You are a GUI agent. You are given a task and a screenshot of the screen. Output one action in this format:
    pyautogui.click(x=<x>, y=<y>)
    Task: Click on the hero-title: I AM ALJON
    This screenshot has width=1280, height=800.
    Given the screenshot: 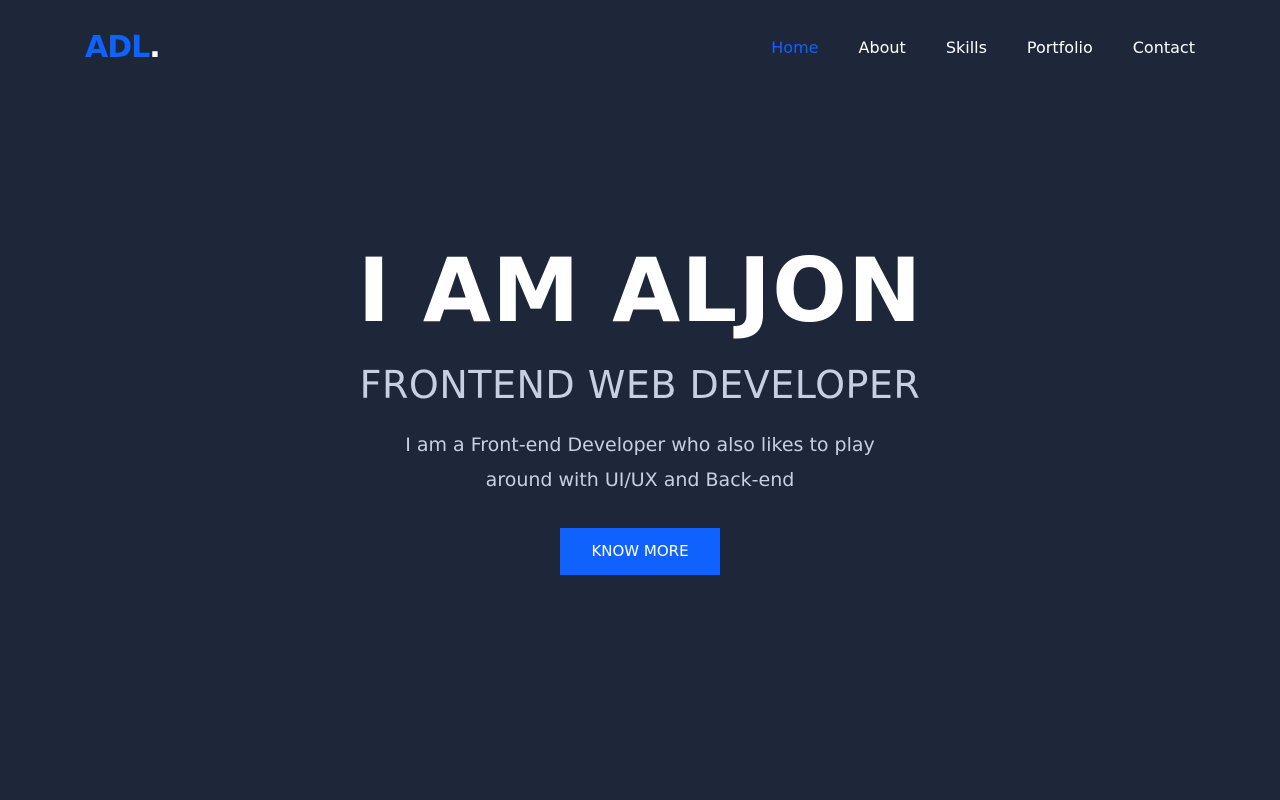 What is the action you would take?
    pyautogui.click(x=640, y=290)
    